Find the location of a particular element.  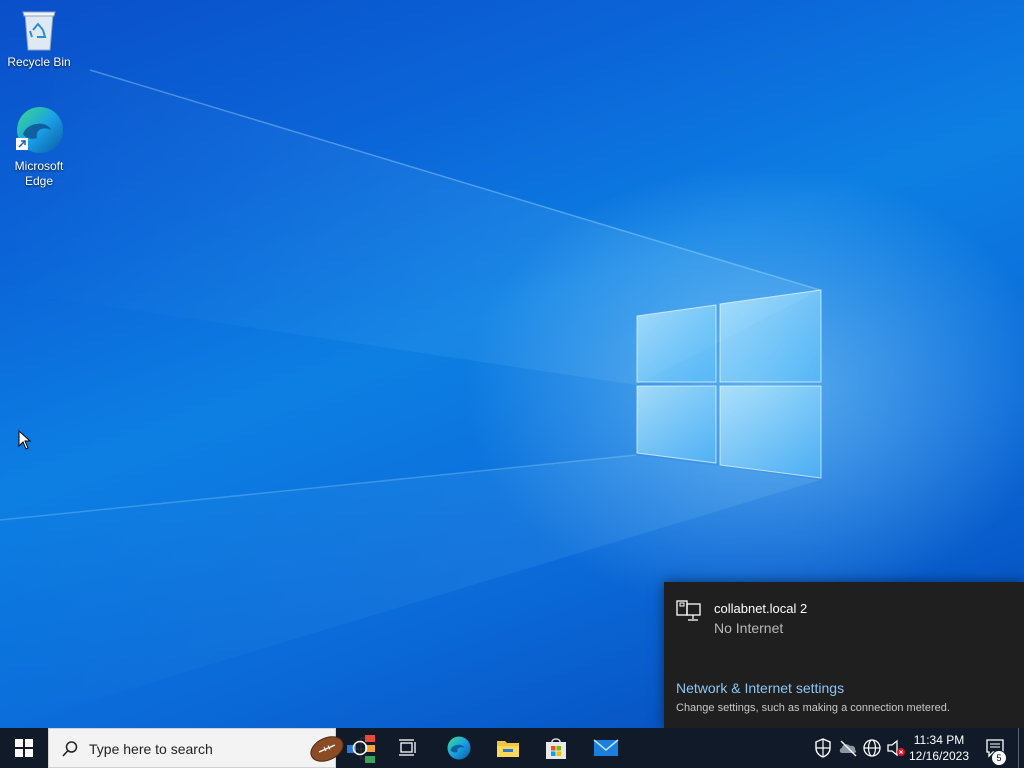

task-view-button is located at coordinates (408, 748).